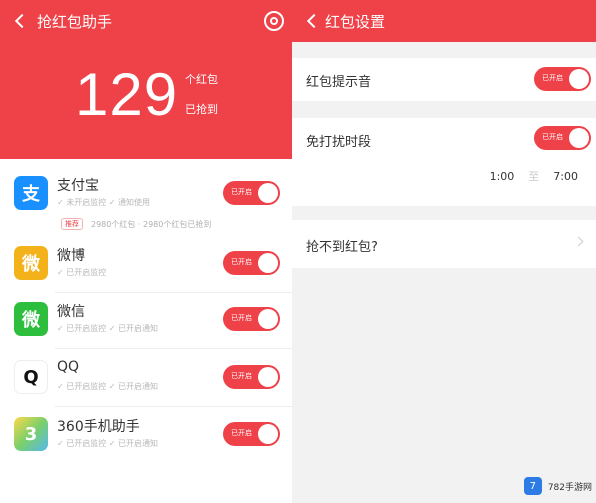  I want to click on app-status: ✓ 已开启监控, so click(82, 272).